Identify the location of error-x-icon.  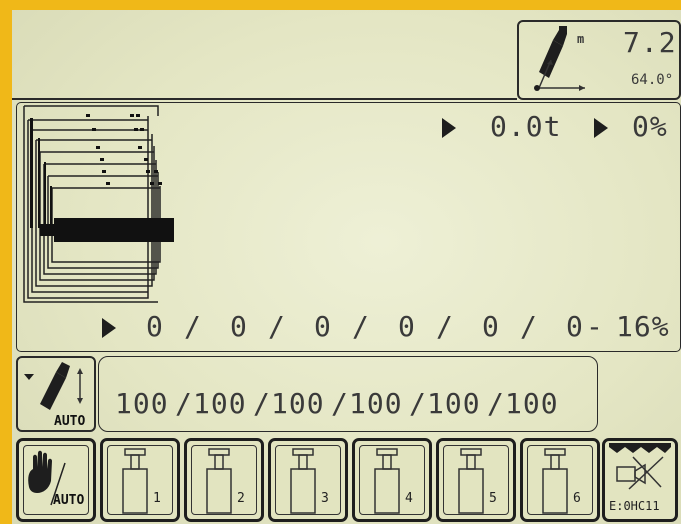
(640, 466).